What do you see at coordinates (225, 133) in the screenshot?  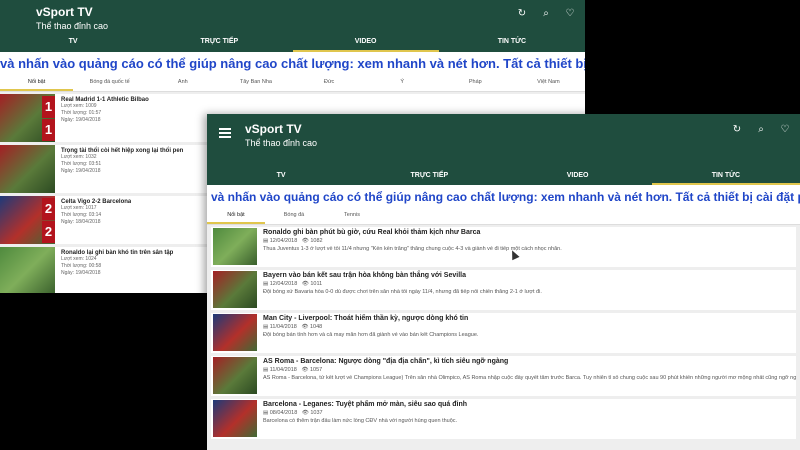 I see `menu-icon` at bounding box center [225, 133].